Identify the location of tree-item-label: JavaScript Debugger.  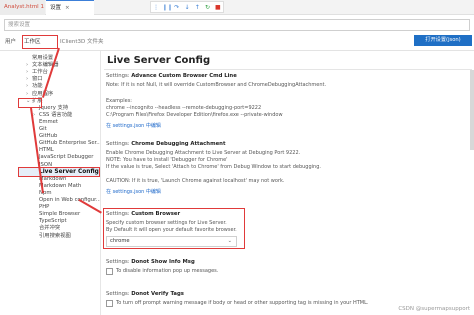
(66, 157).